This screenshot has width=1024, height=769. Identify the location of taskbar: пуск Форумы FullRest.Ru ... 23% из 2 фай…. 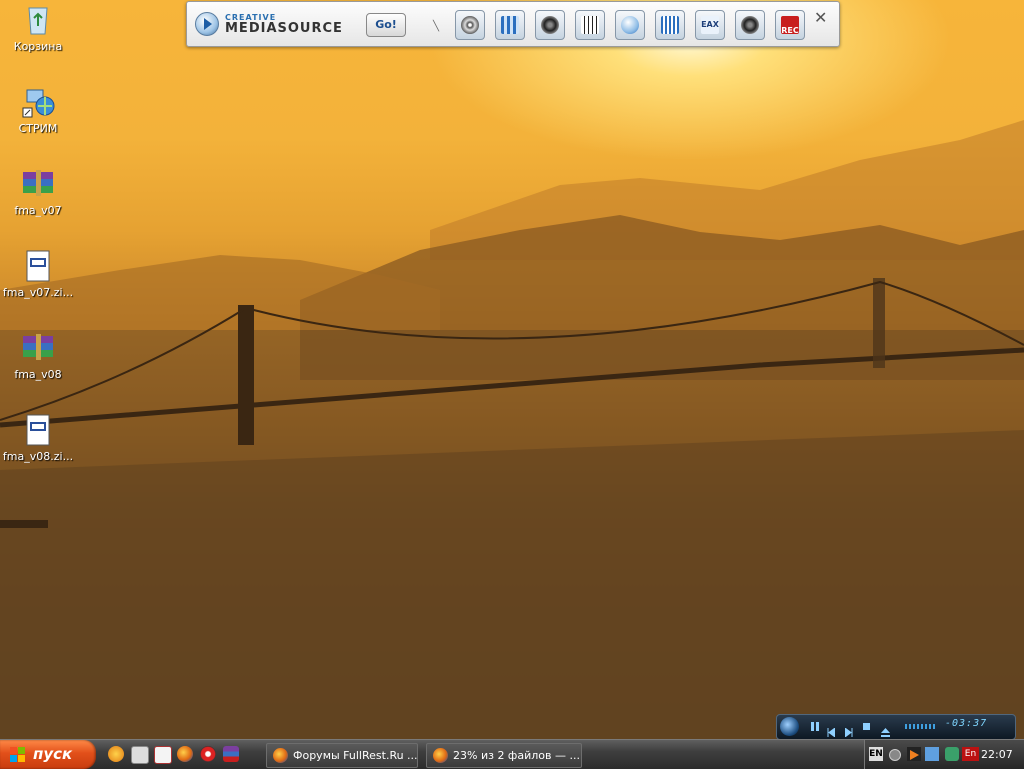
(512, 754).